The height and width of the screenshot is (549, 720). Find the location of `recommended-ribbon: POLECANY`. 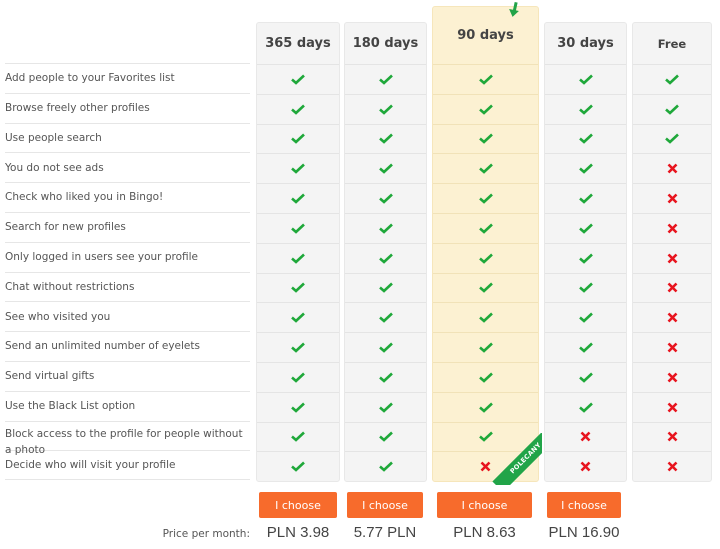

recommended-ribbon: POLECANY is located at coordinates (516, 459).